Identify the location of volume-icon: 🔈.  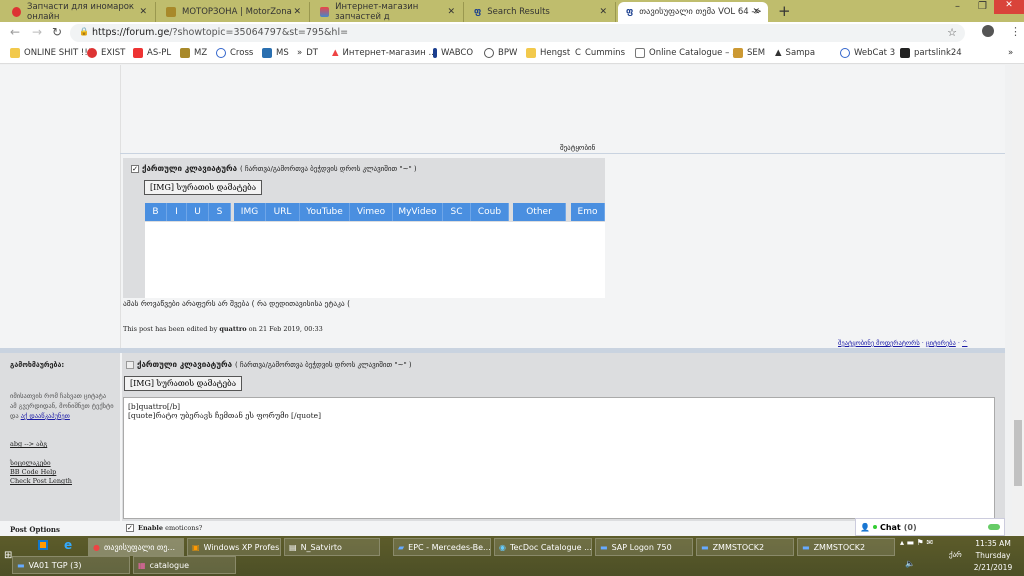
(910, 563).